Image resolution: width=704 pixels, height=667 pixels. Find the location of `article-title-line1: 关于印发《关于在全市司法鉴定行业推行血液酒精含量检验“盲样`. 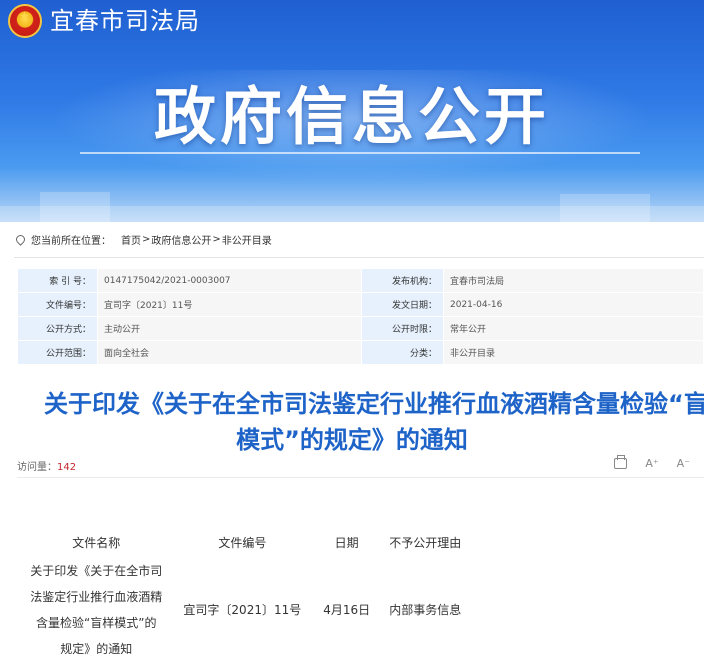

article-title-line1: 关于印发《关于在全市司法鉴定行业推行血液酒精含量检验“盲样 is located at coordinates (374, 404).